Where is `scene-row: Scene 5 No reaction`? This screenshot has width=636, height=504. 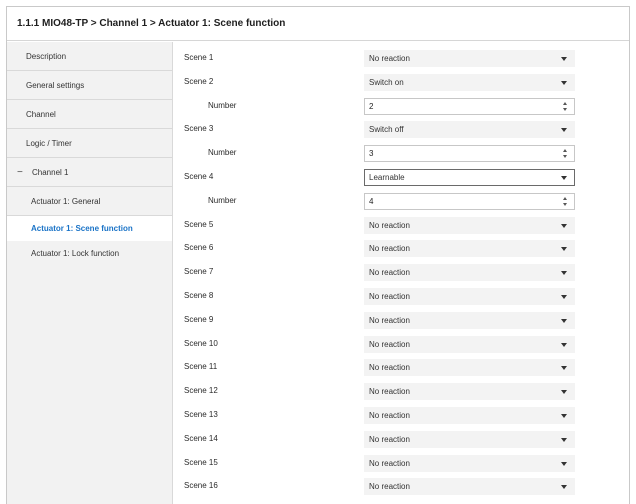 scene-row: Scene 5 No reaction is located at coordinates (401, 227).